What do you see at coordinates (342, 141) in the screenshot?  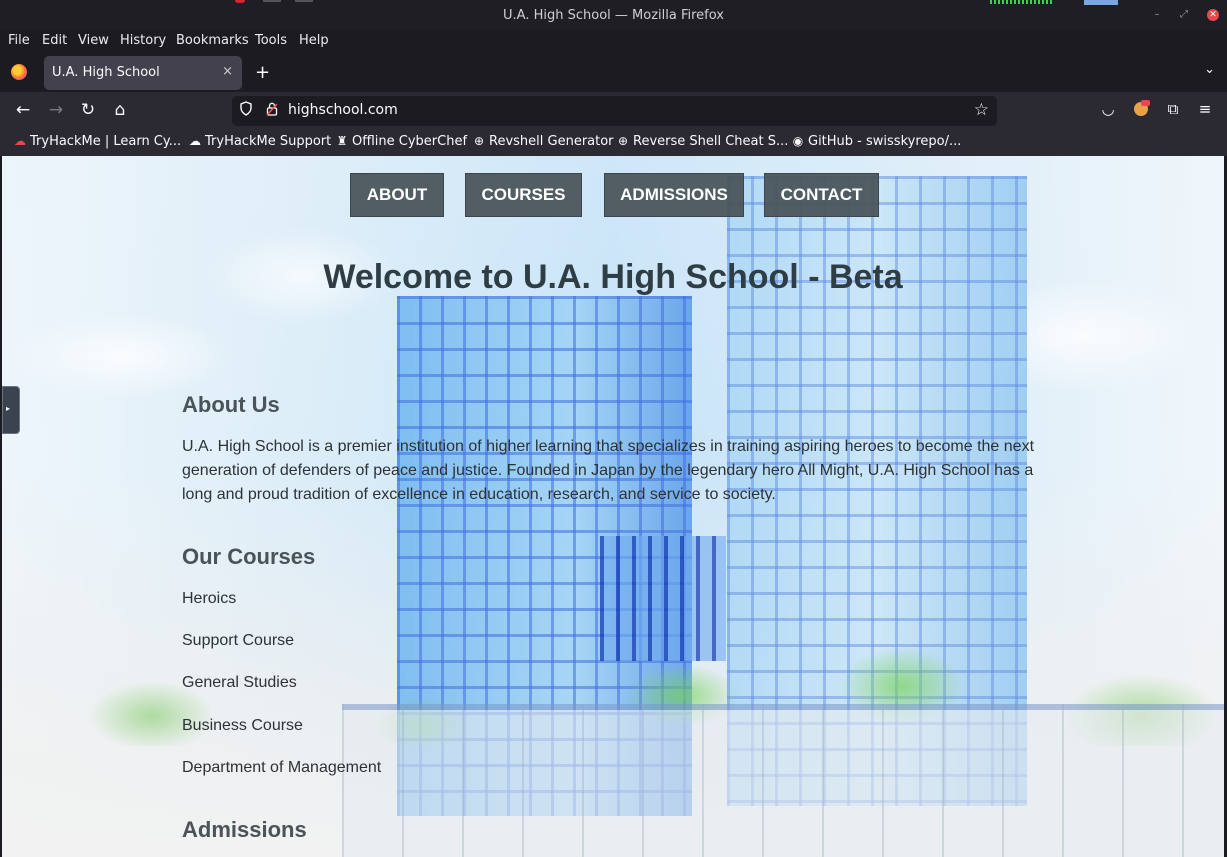 I see `chef-icon: ♜` at bounding box center [342, 141].